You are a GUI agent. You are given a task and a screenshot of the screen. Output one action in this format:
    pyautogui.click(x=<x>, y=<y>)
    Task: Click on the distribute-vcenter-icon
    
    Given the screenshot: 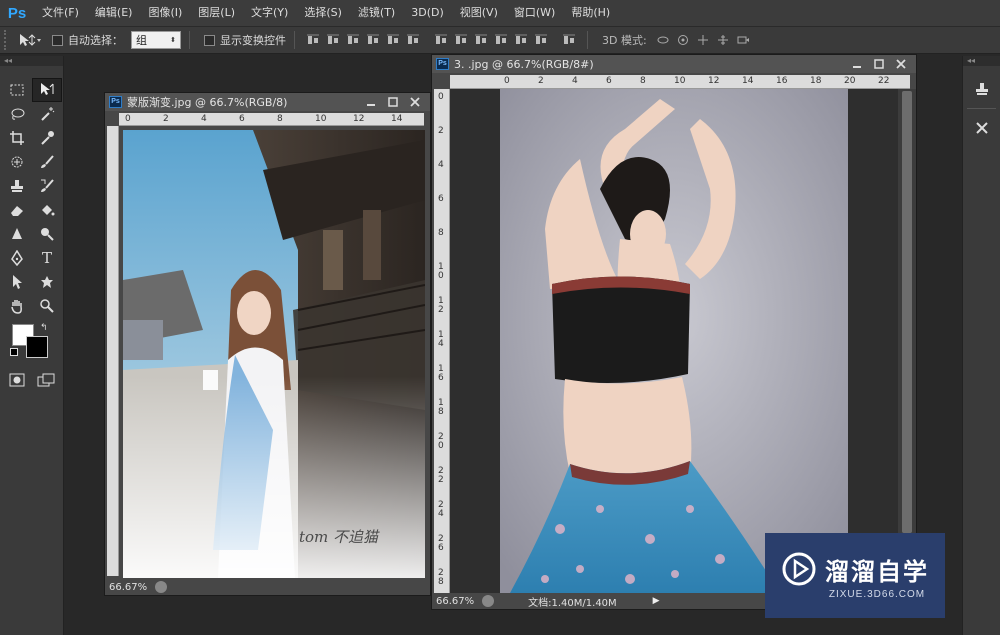 What is the action you would take?
    pyautogui.click(x=461, y=40)
    